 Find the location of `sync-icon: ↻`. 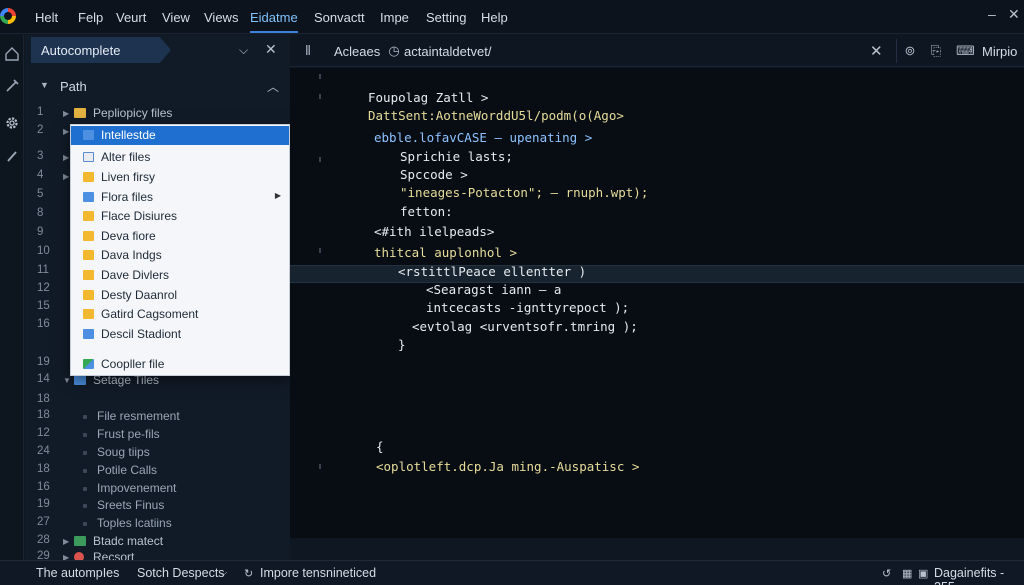

sync-icon: ↻ is located at coordinates (249, 574).